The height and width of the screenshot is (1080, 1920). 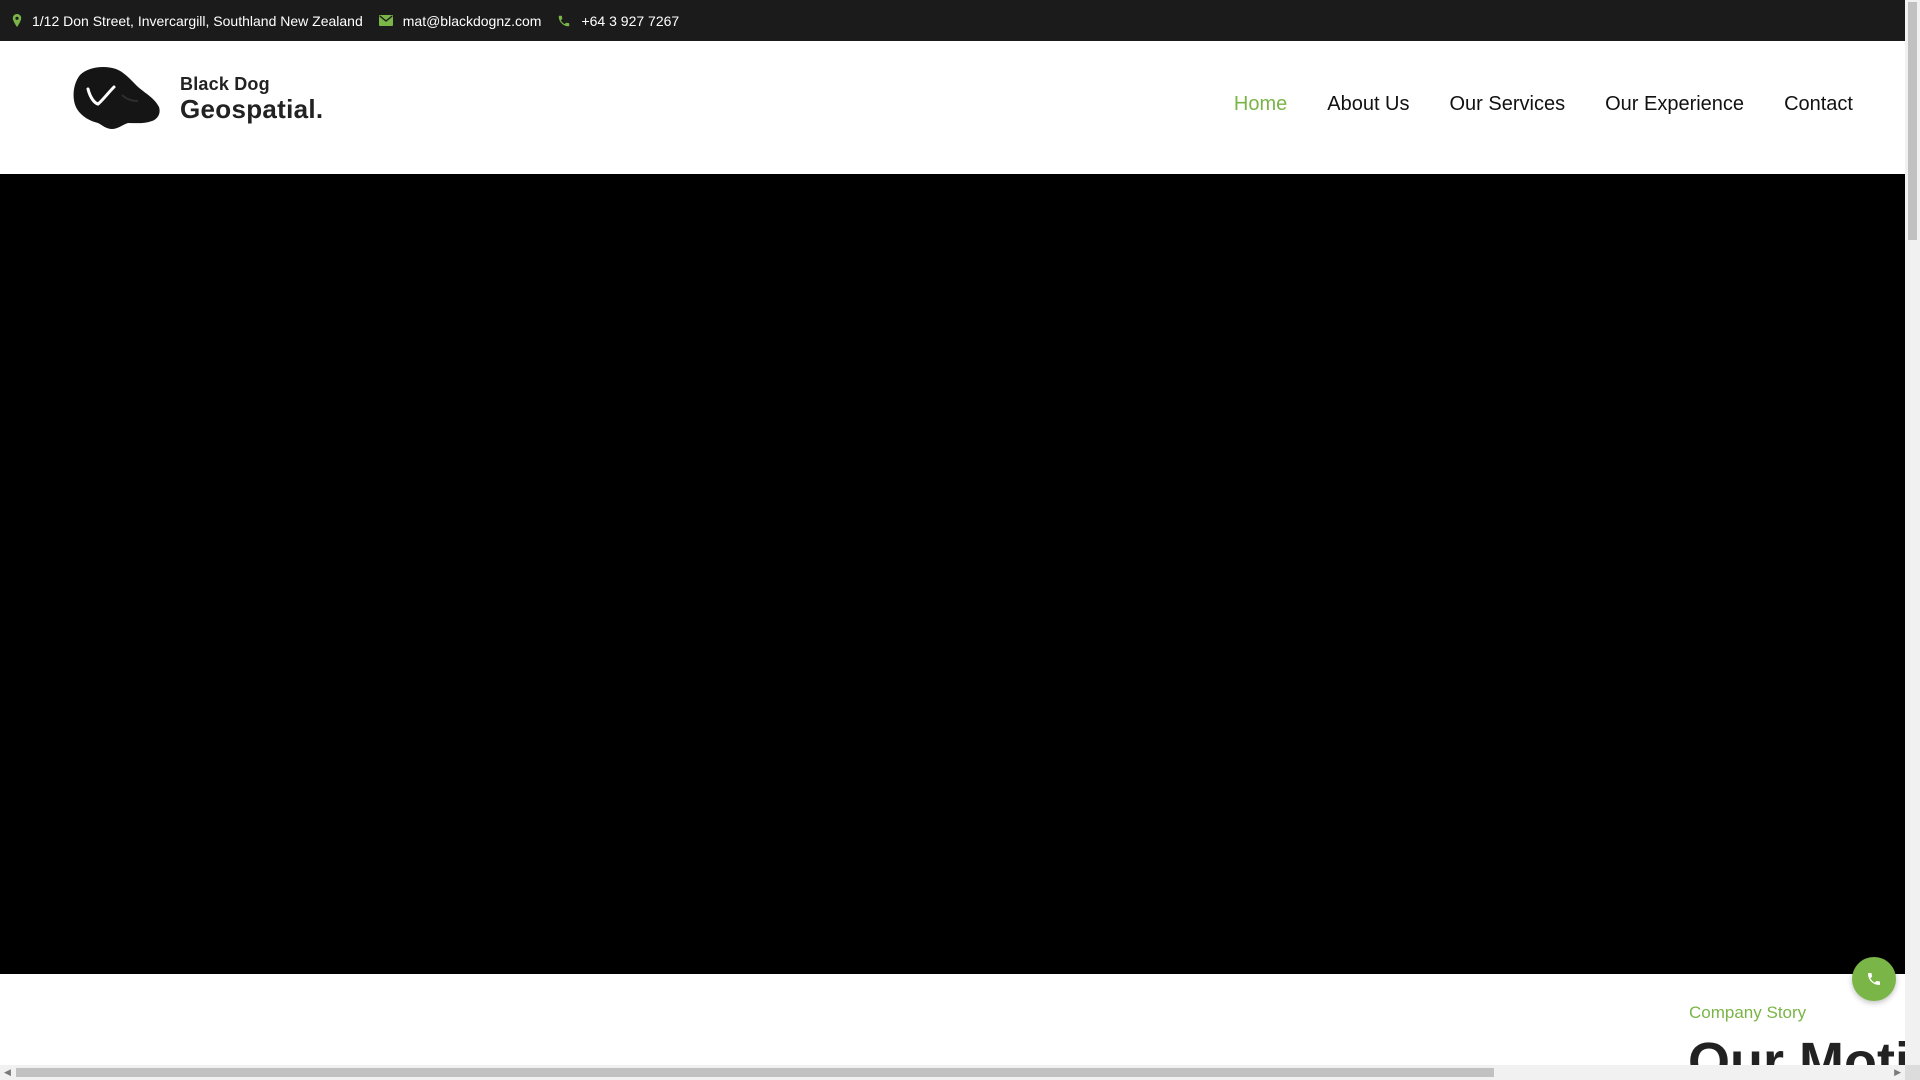 I want to click on vertical-scrollbar, so click(x=1912, y=532).